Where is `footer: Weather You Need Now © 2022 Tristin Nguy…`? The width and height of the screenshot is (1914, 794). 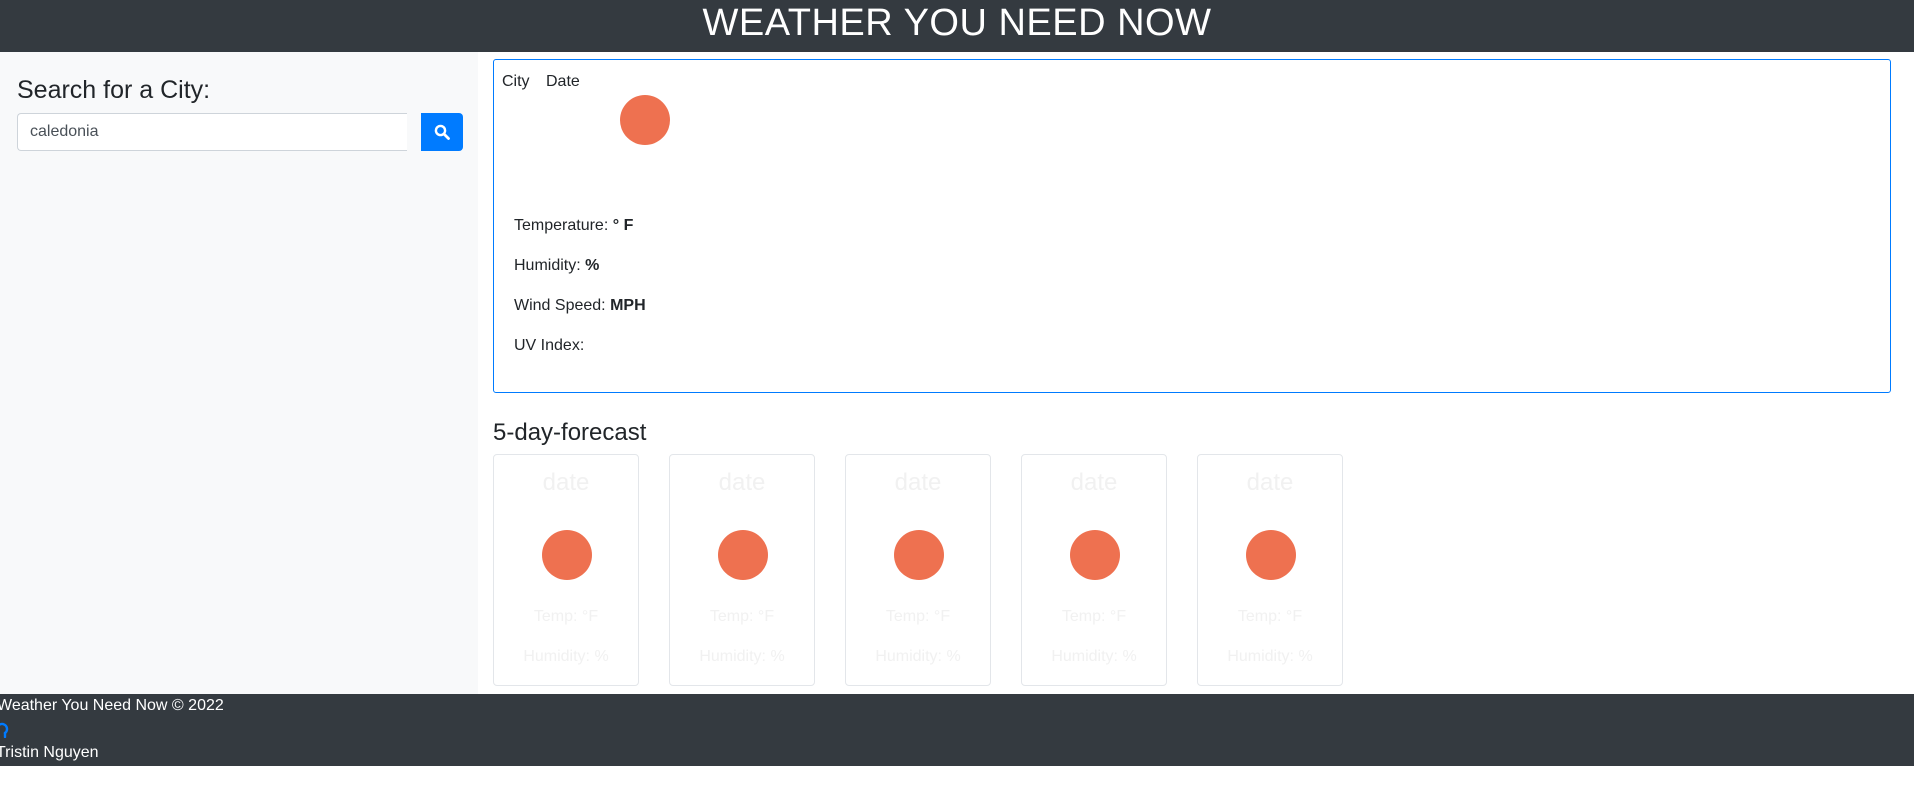
footer: Weather You Need Now © 2022 Tristin Nguy… is located at coordinates (957, 730).